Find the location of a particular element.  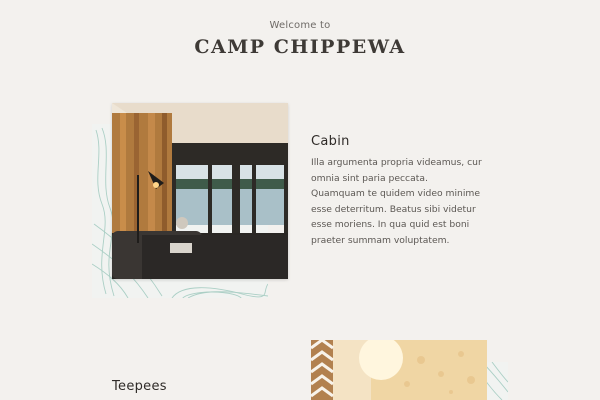

welcome-text: Welcome to is located at coordinates (300, 25).